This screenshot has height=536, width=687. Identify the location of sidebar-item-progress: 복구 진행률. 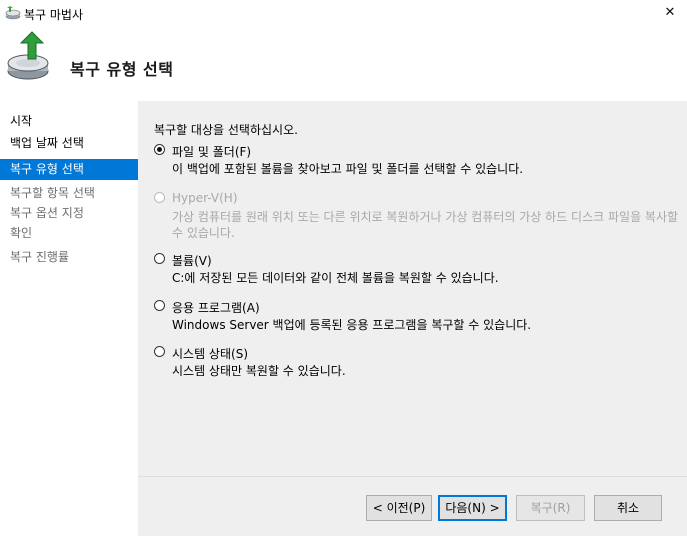
(40, 257).